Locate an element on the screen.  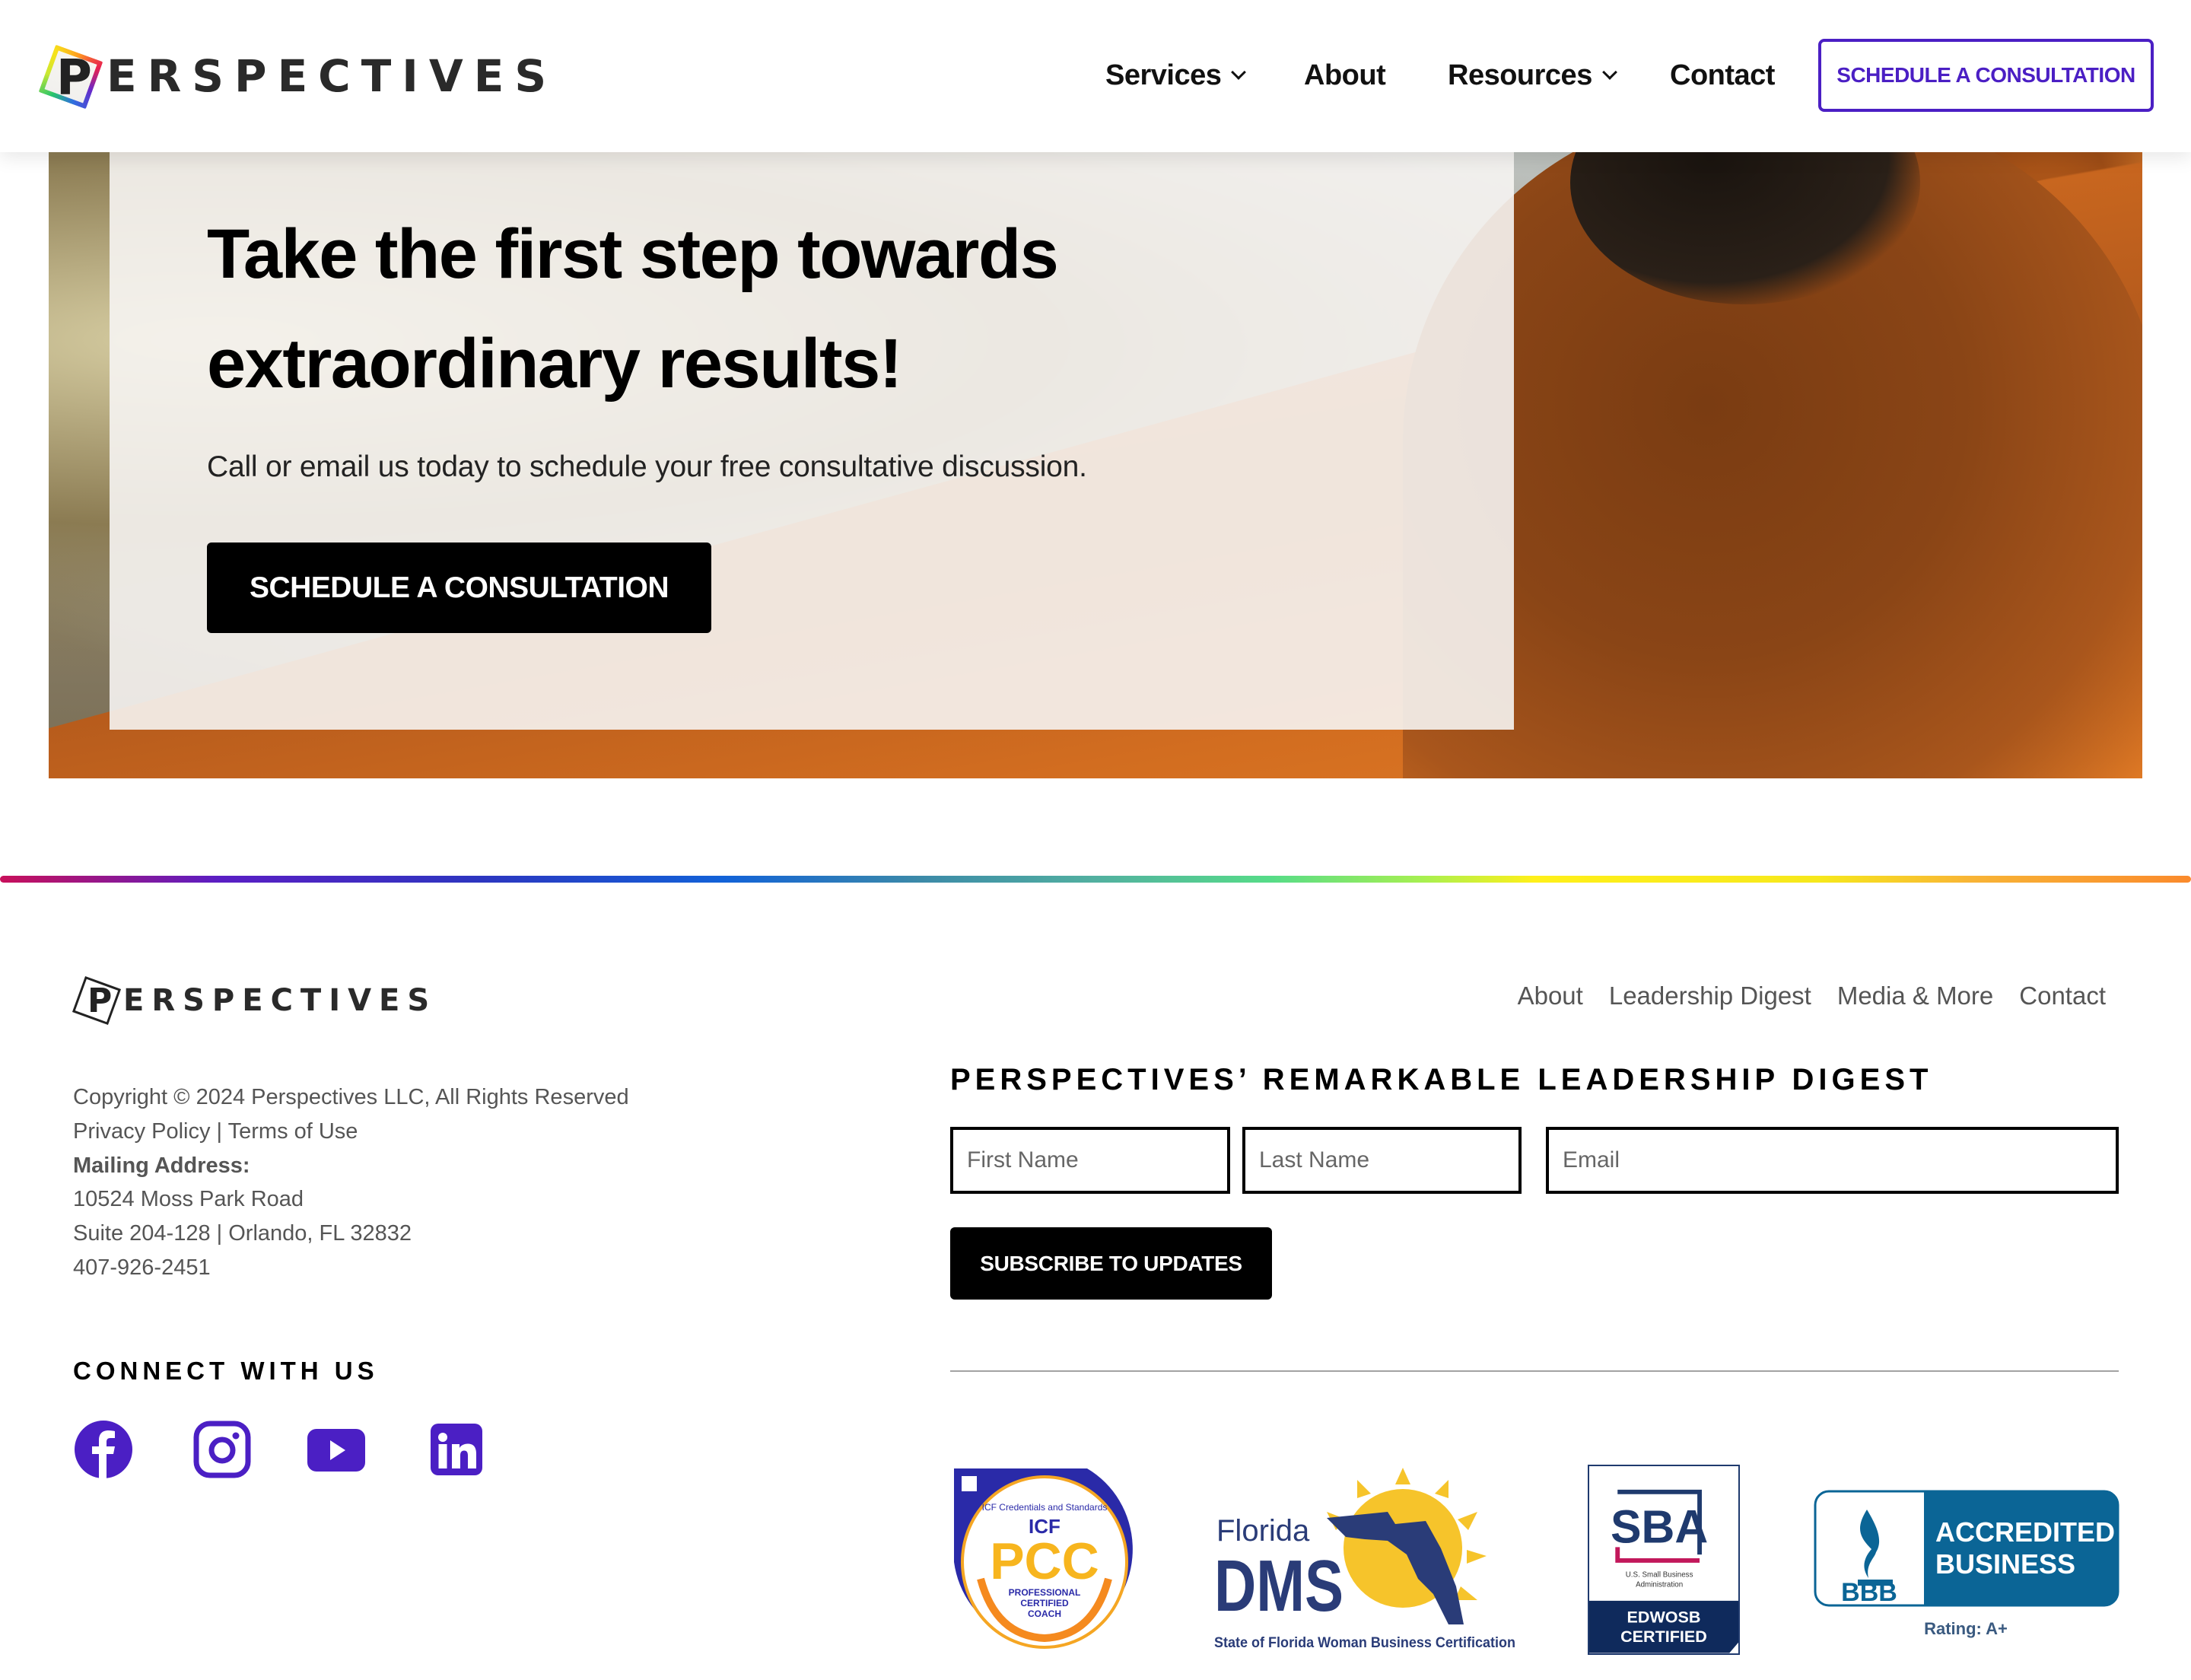
svg-text: ACCREDITED is located at coordinates (2025, 1532).